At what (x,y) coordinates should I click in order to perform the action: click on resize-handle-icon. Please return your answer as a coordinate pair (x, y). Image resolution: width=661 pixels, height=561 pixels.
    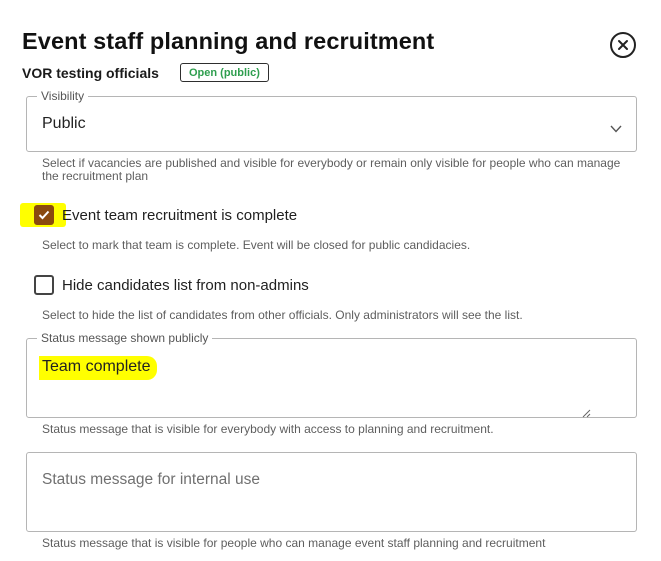
    Looking at the image, I should click on (586, 414).